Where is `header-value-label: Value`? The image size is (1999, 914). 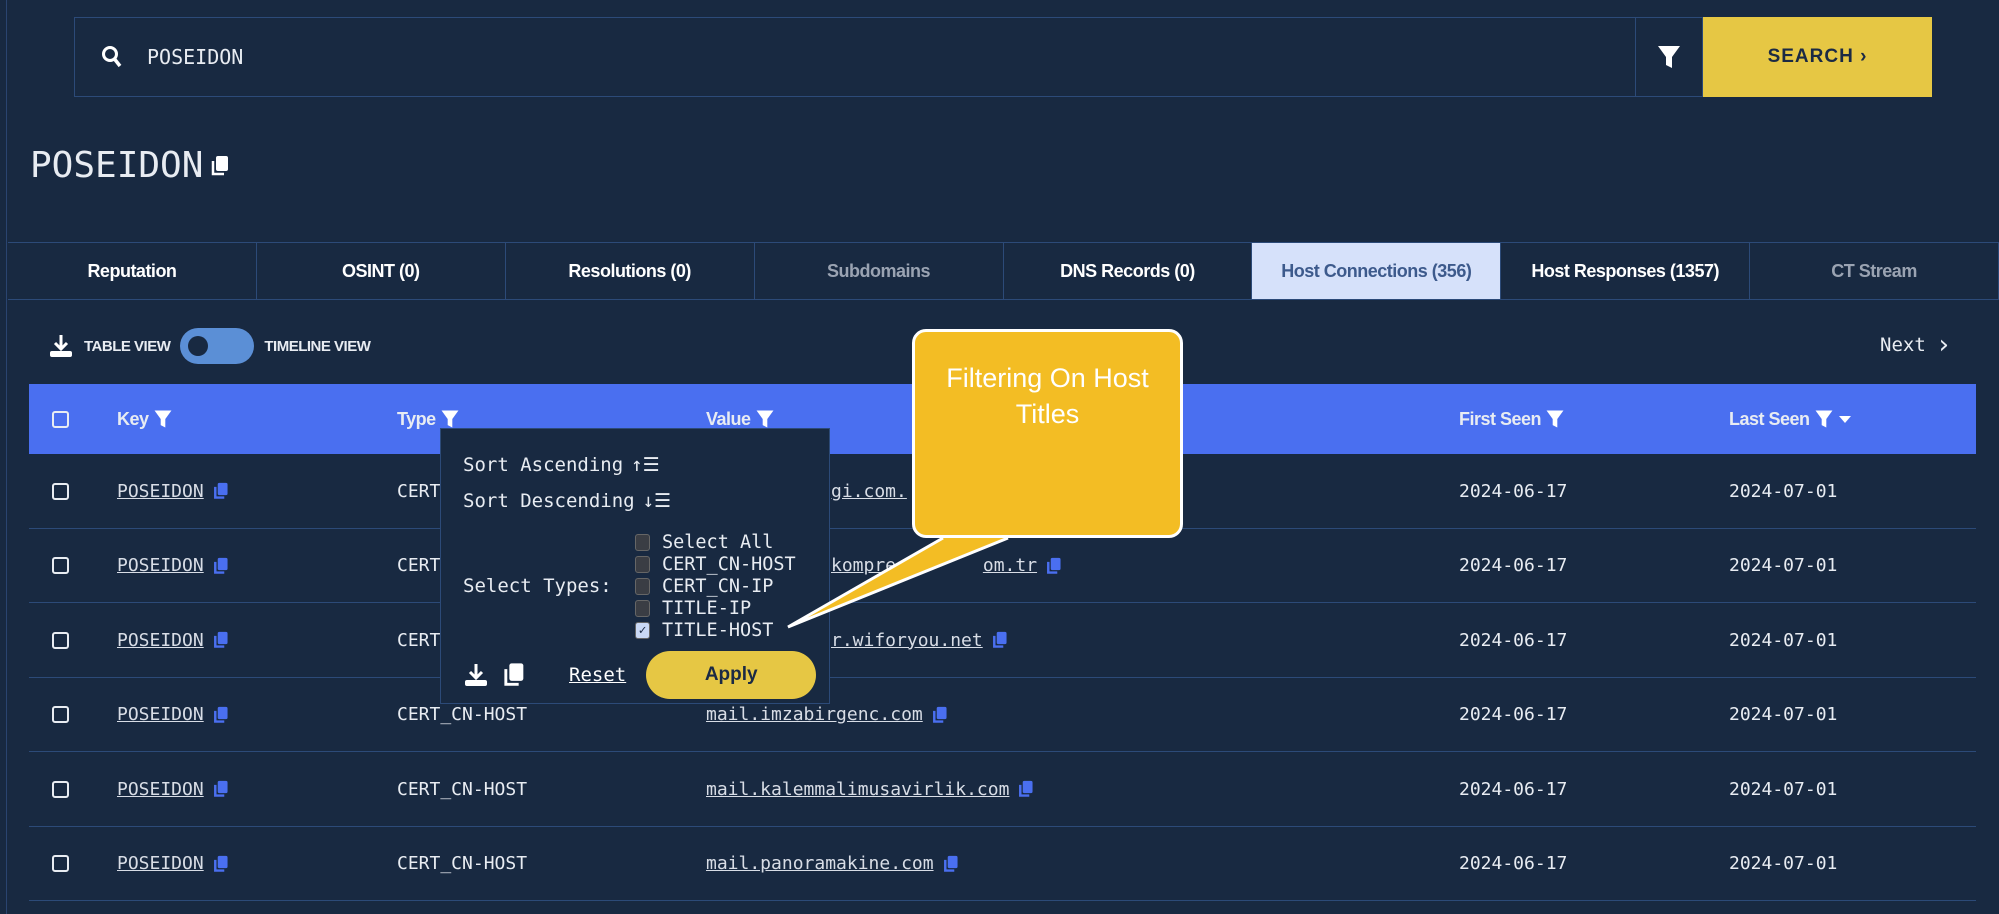 header-value-label: Value is located at coordinates (728, 418).